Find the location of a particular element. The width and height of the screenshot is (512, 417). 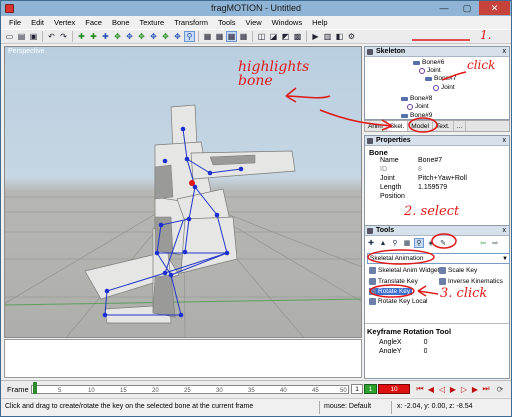

tree-item-bone8: Bone#8 is located at coordinates (416, 98).